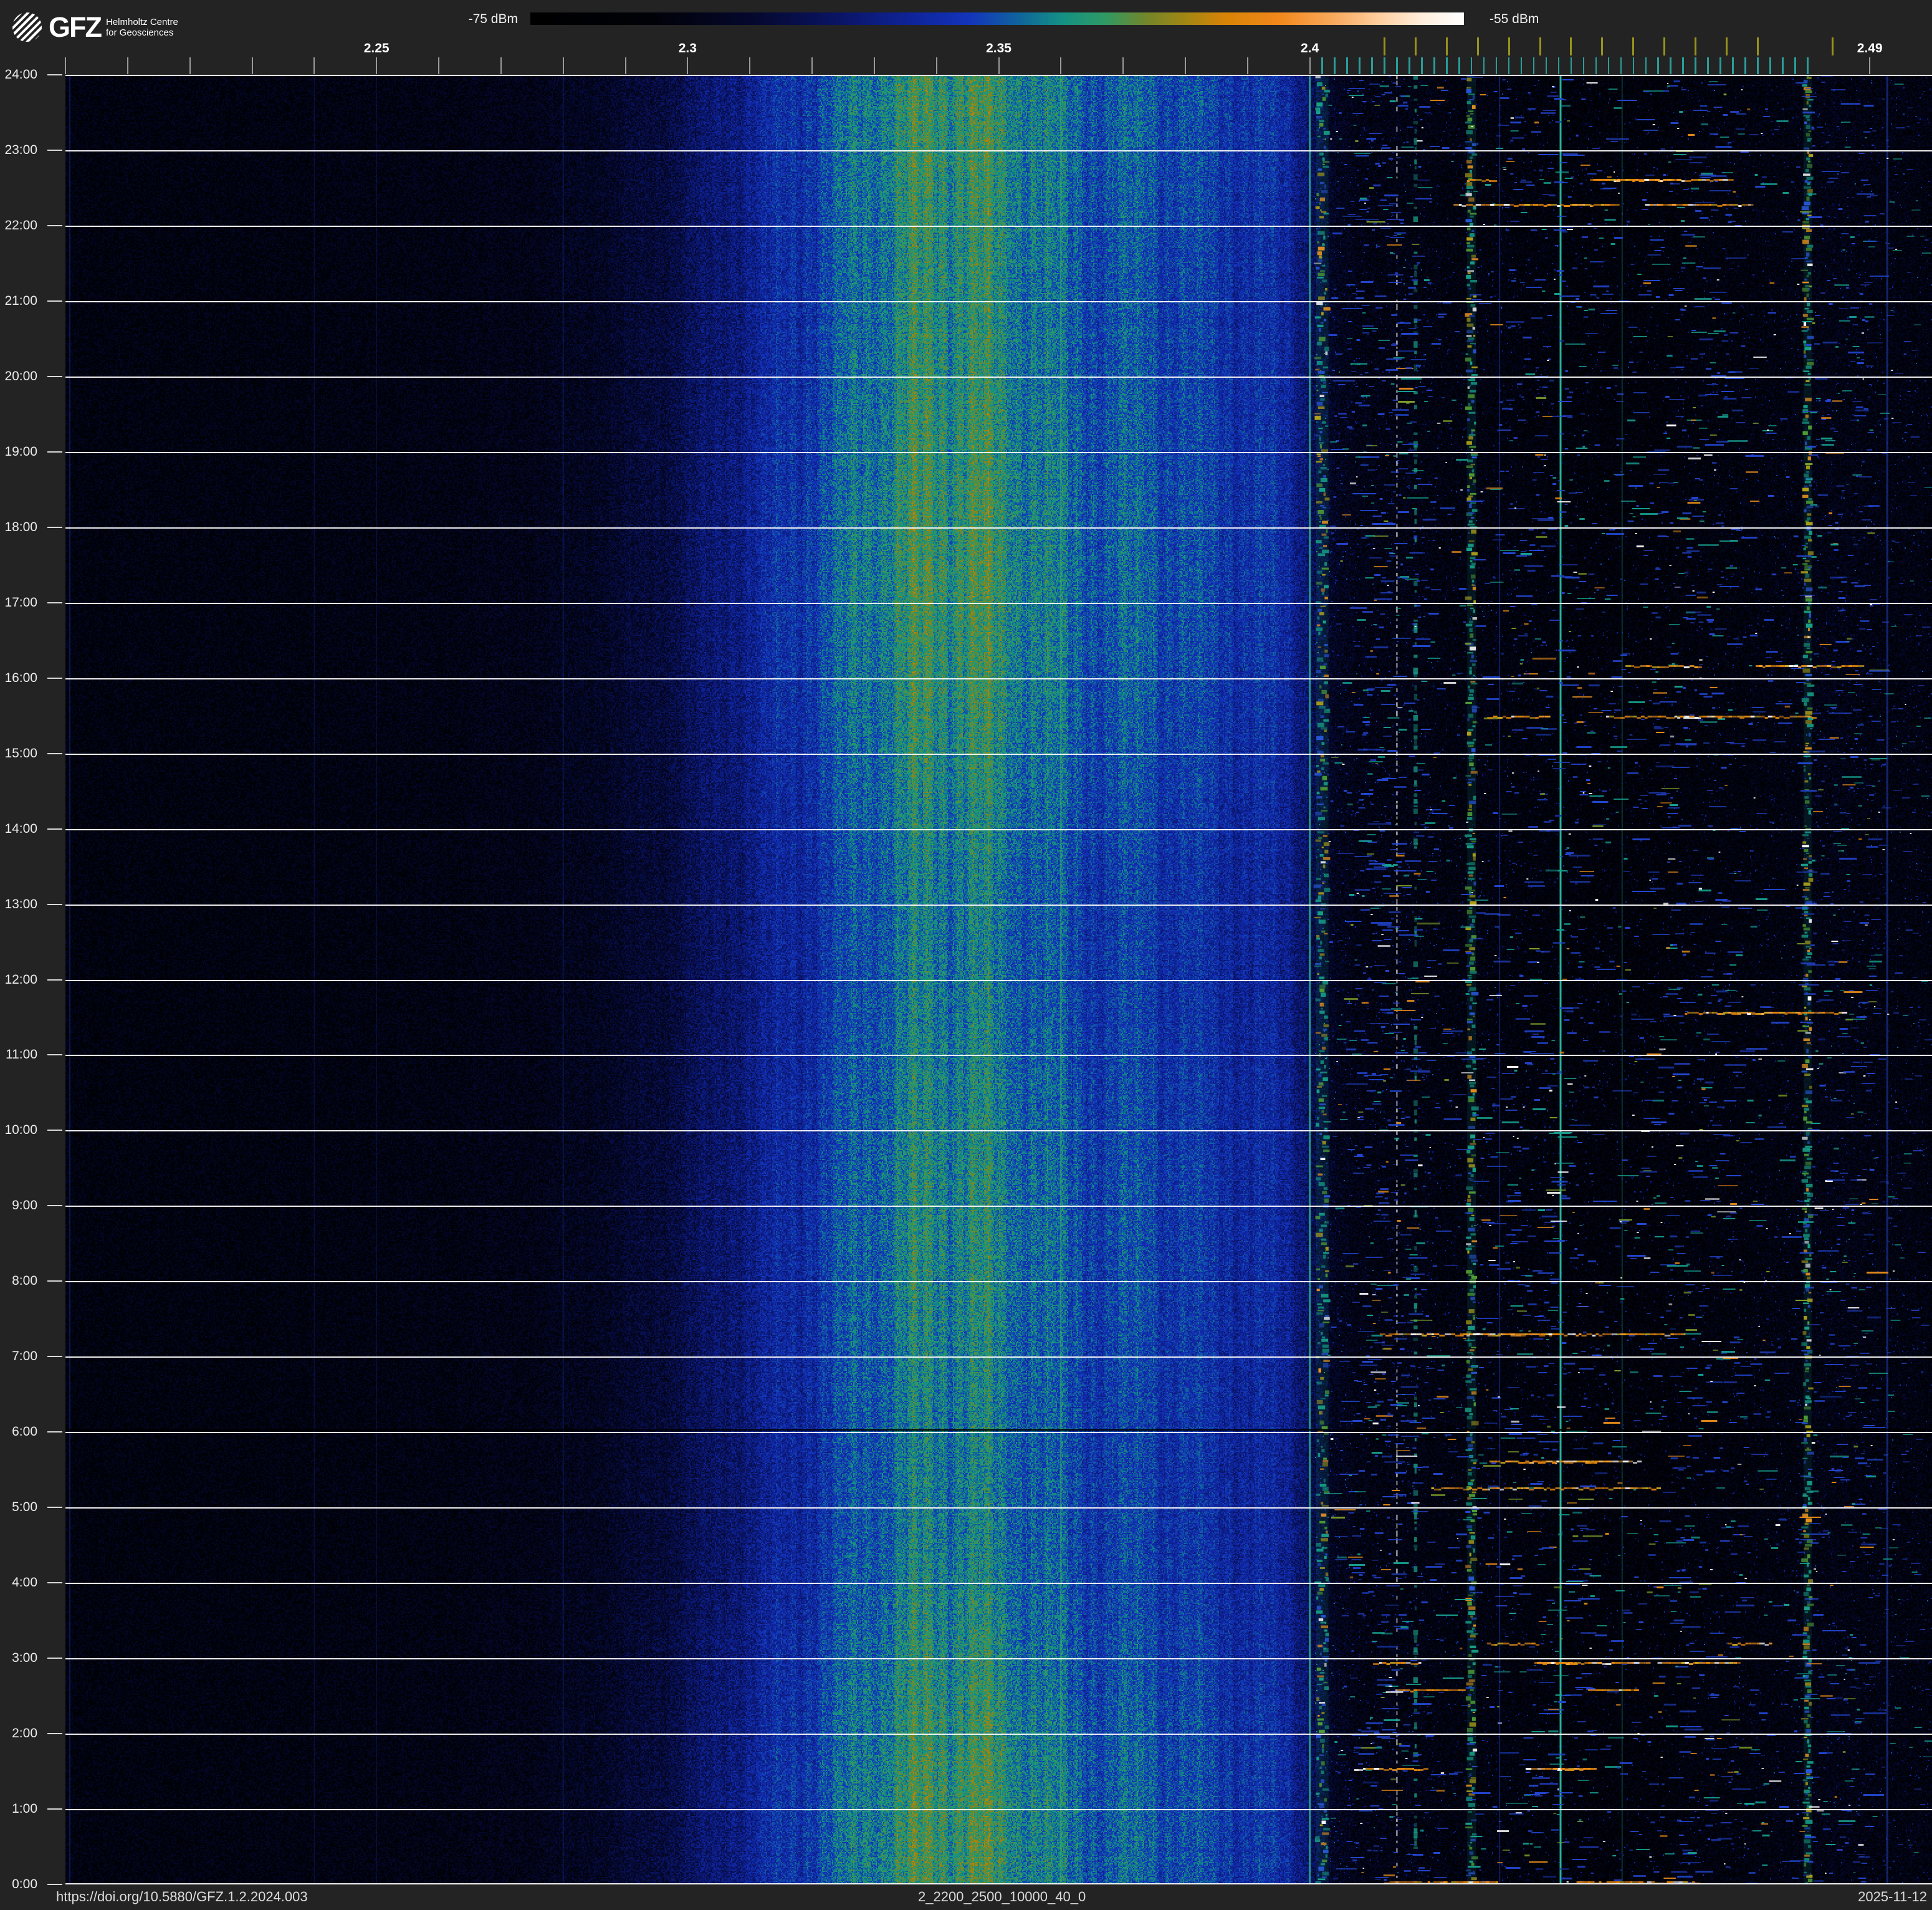 The image size is (1932, 1910). I want to click on date-label: 2025-11-12, so click(1892, 1896).